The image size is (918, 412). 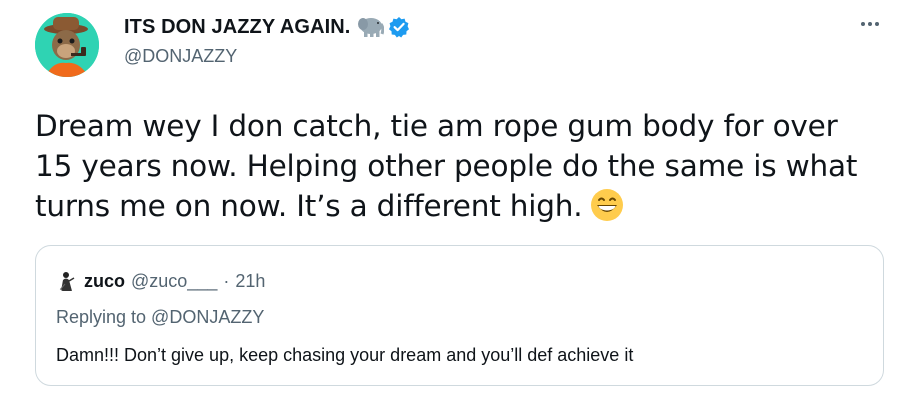 What do you see at coordinates (105, 280) in the screenshot?
I see `quoted-author-name: zuco` at bounding box center [105, 280].